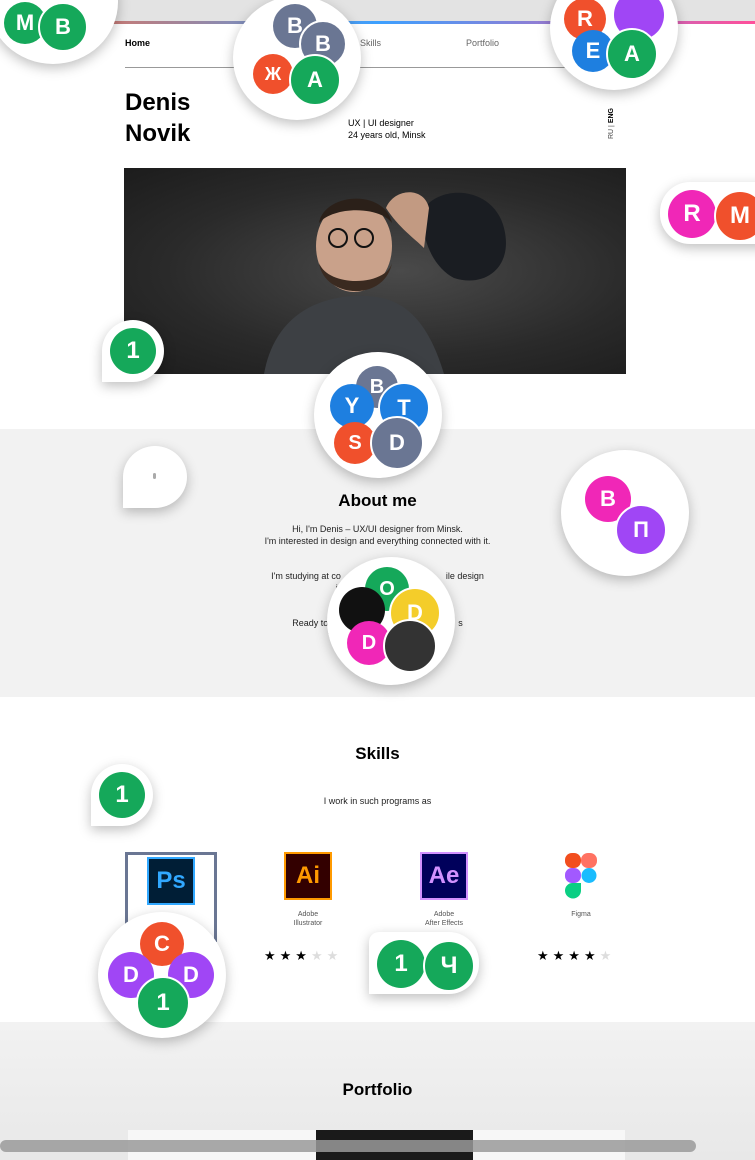 The image size is (755, 1160). I want to click on person-portrait-icon, so click(385, 283).